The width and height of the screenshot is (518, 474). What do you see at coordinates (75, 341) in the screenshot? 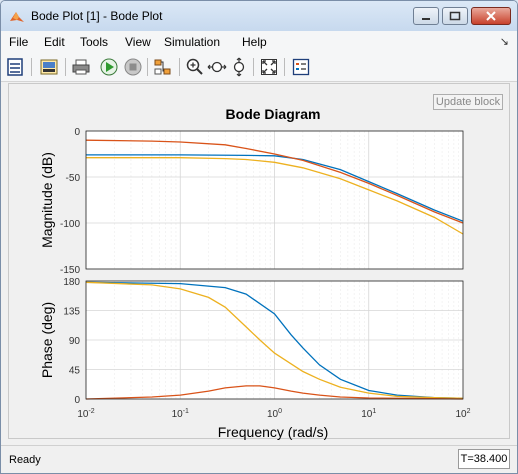
I see `phase-y-tick-label: 90` at bounding box center [75, 341].